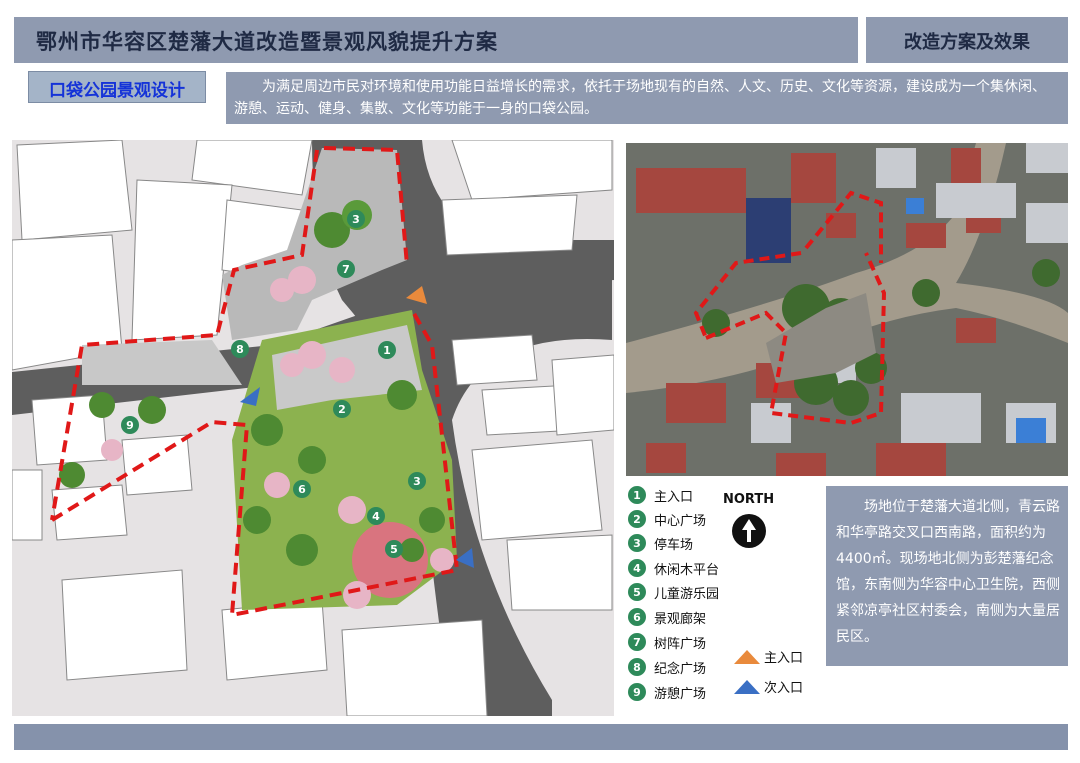 The width and height of the screenshot is (1080, 763). Describe the element at coordinates (637, 495) in the screenshot. I see `legend-num: 1` at that location.